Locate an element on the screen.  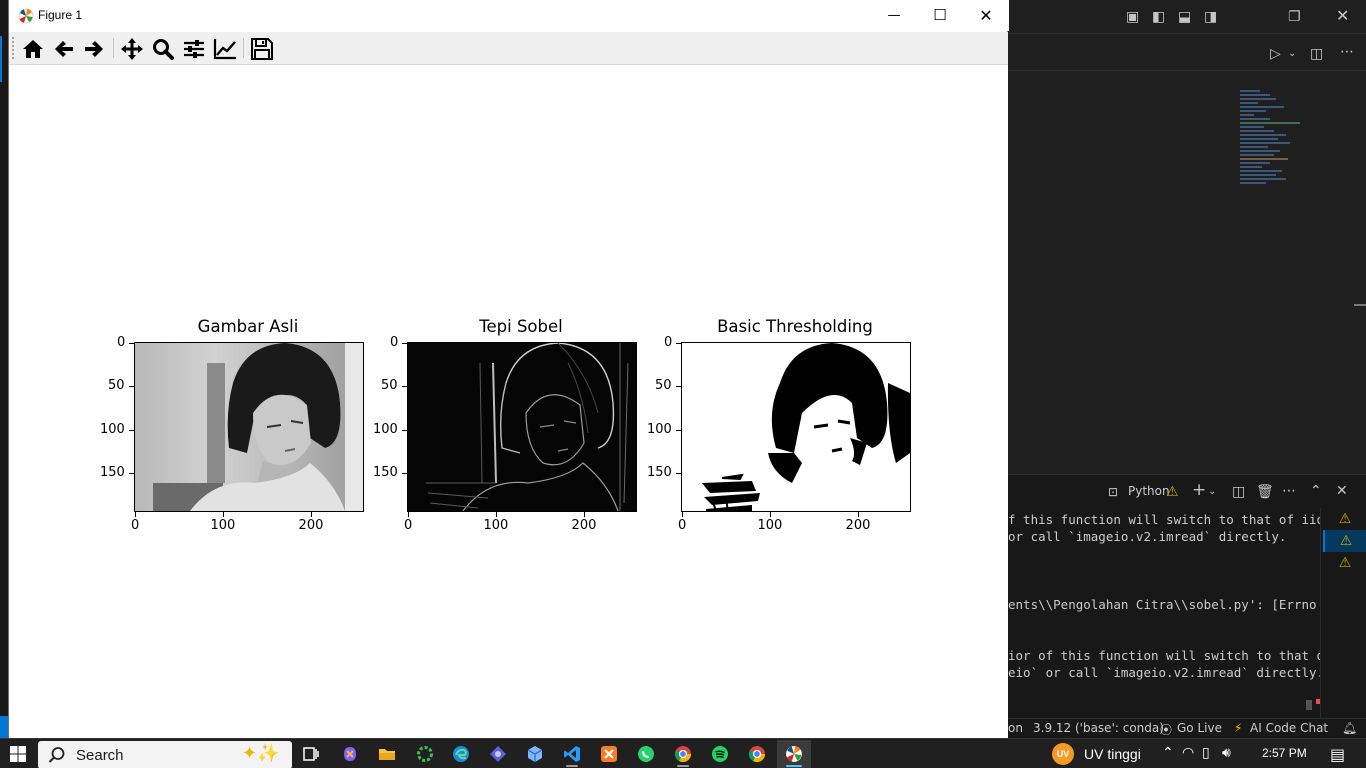
status-interpreter: 3.9.12 ('base': conda) is located at coordinates (1098, 728).